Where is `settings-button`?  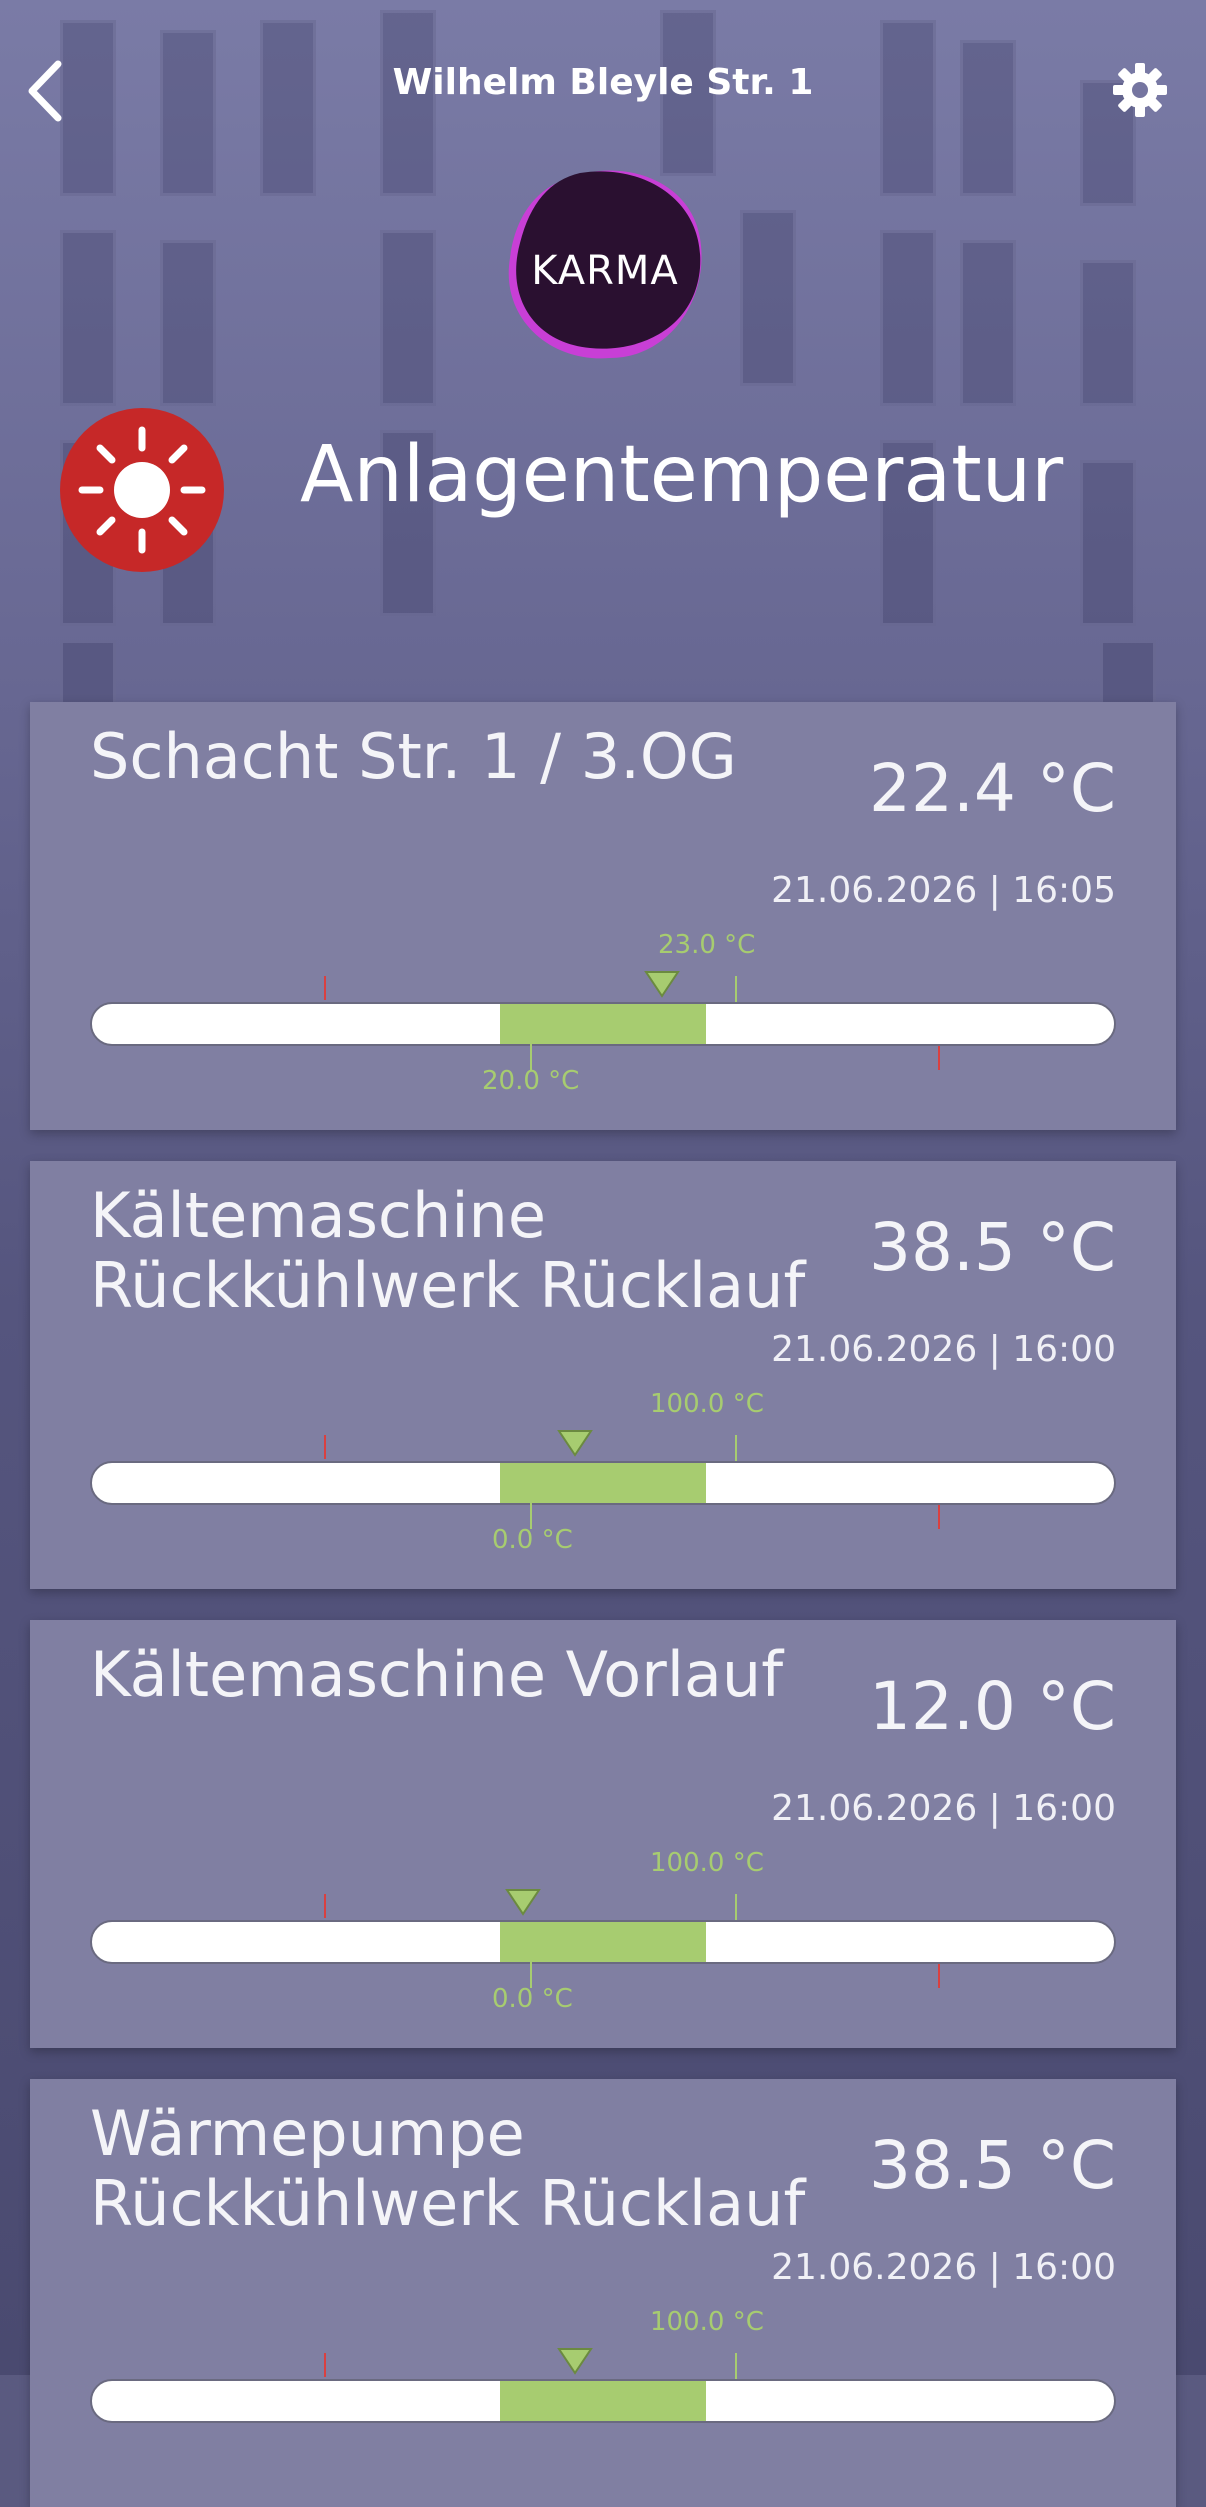
settings-button is located at coordinates (1140, 90).